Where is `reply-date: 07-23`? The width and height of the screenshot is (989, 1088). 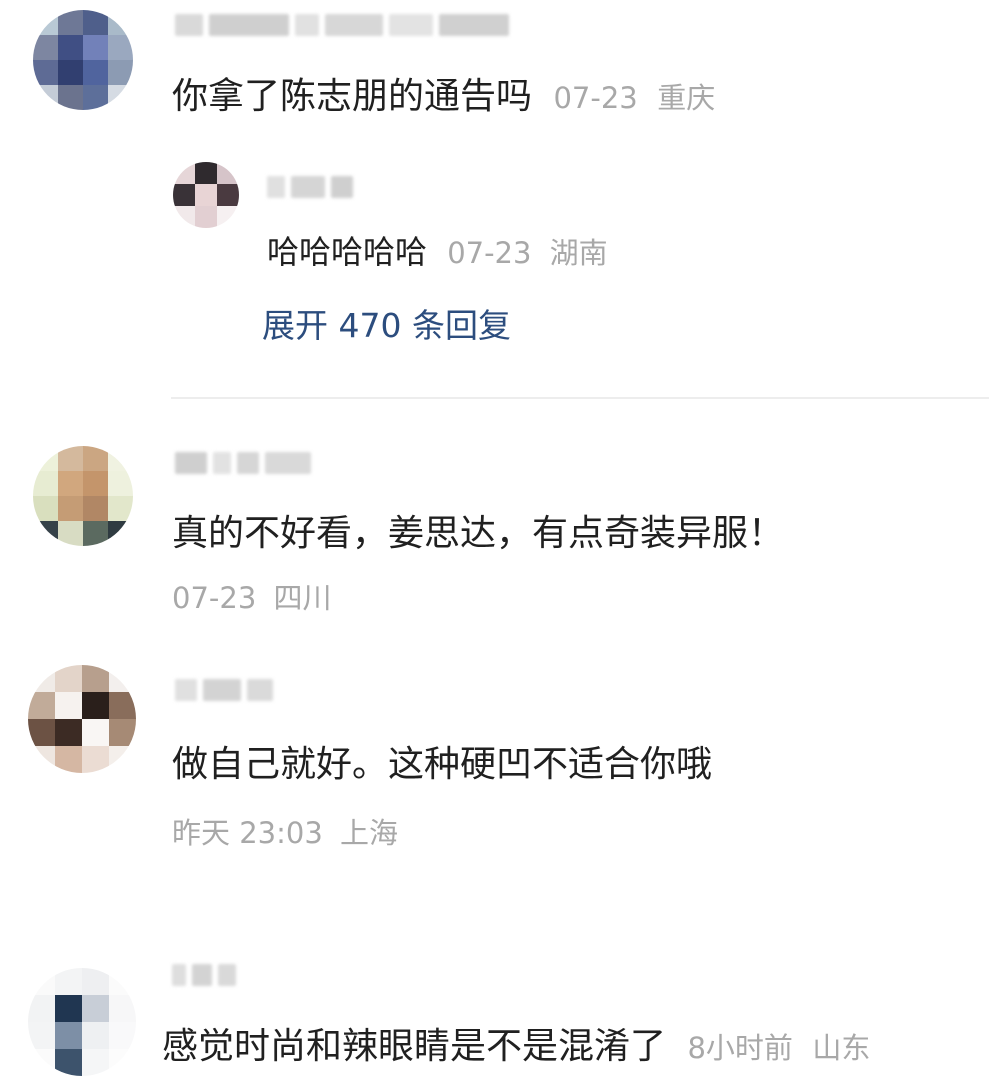 reply-date: 07-23 is located at coordinates (489, 253).